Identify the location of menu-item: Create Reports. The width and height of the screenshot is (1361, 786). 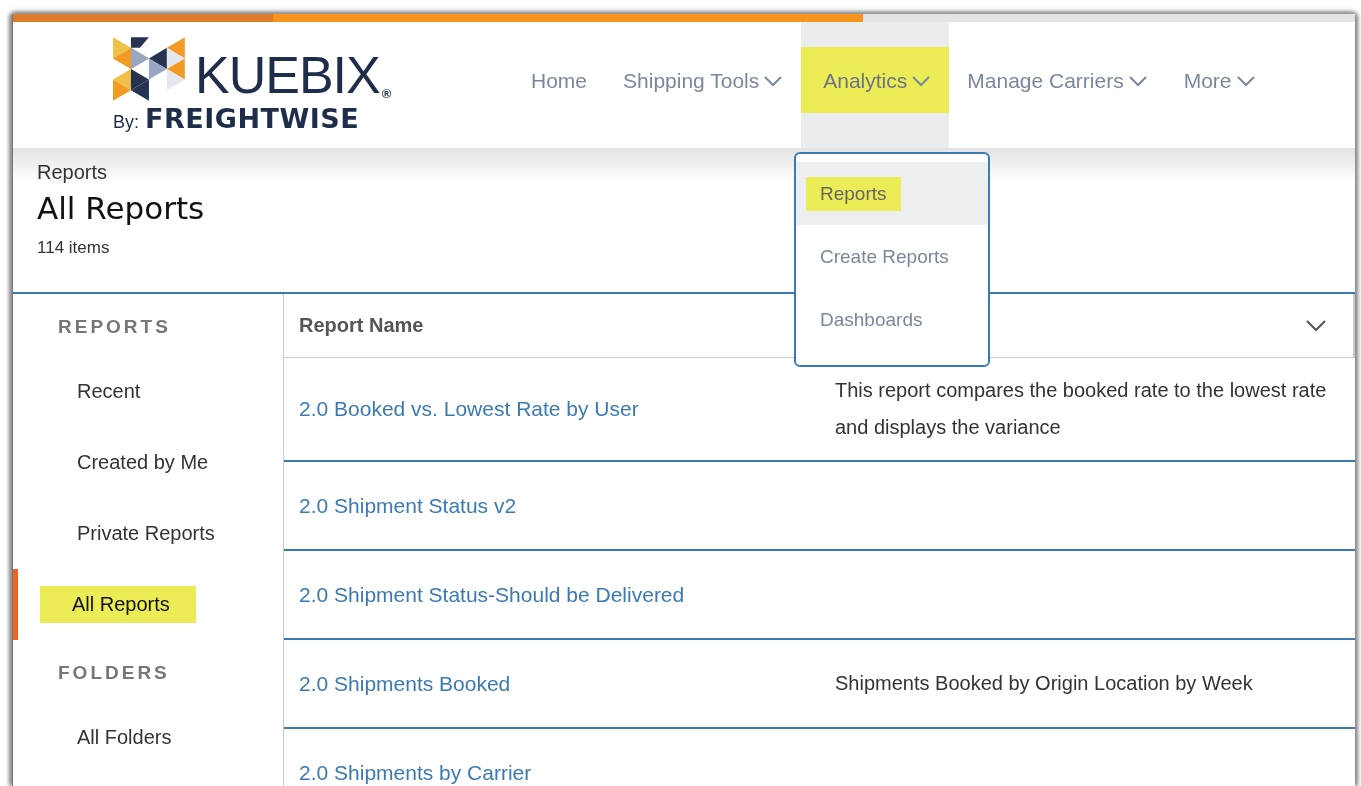
(892, 256).